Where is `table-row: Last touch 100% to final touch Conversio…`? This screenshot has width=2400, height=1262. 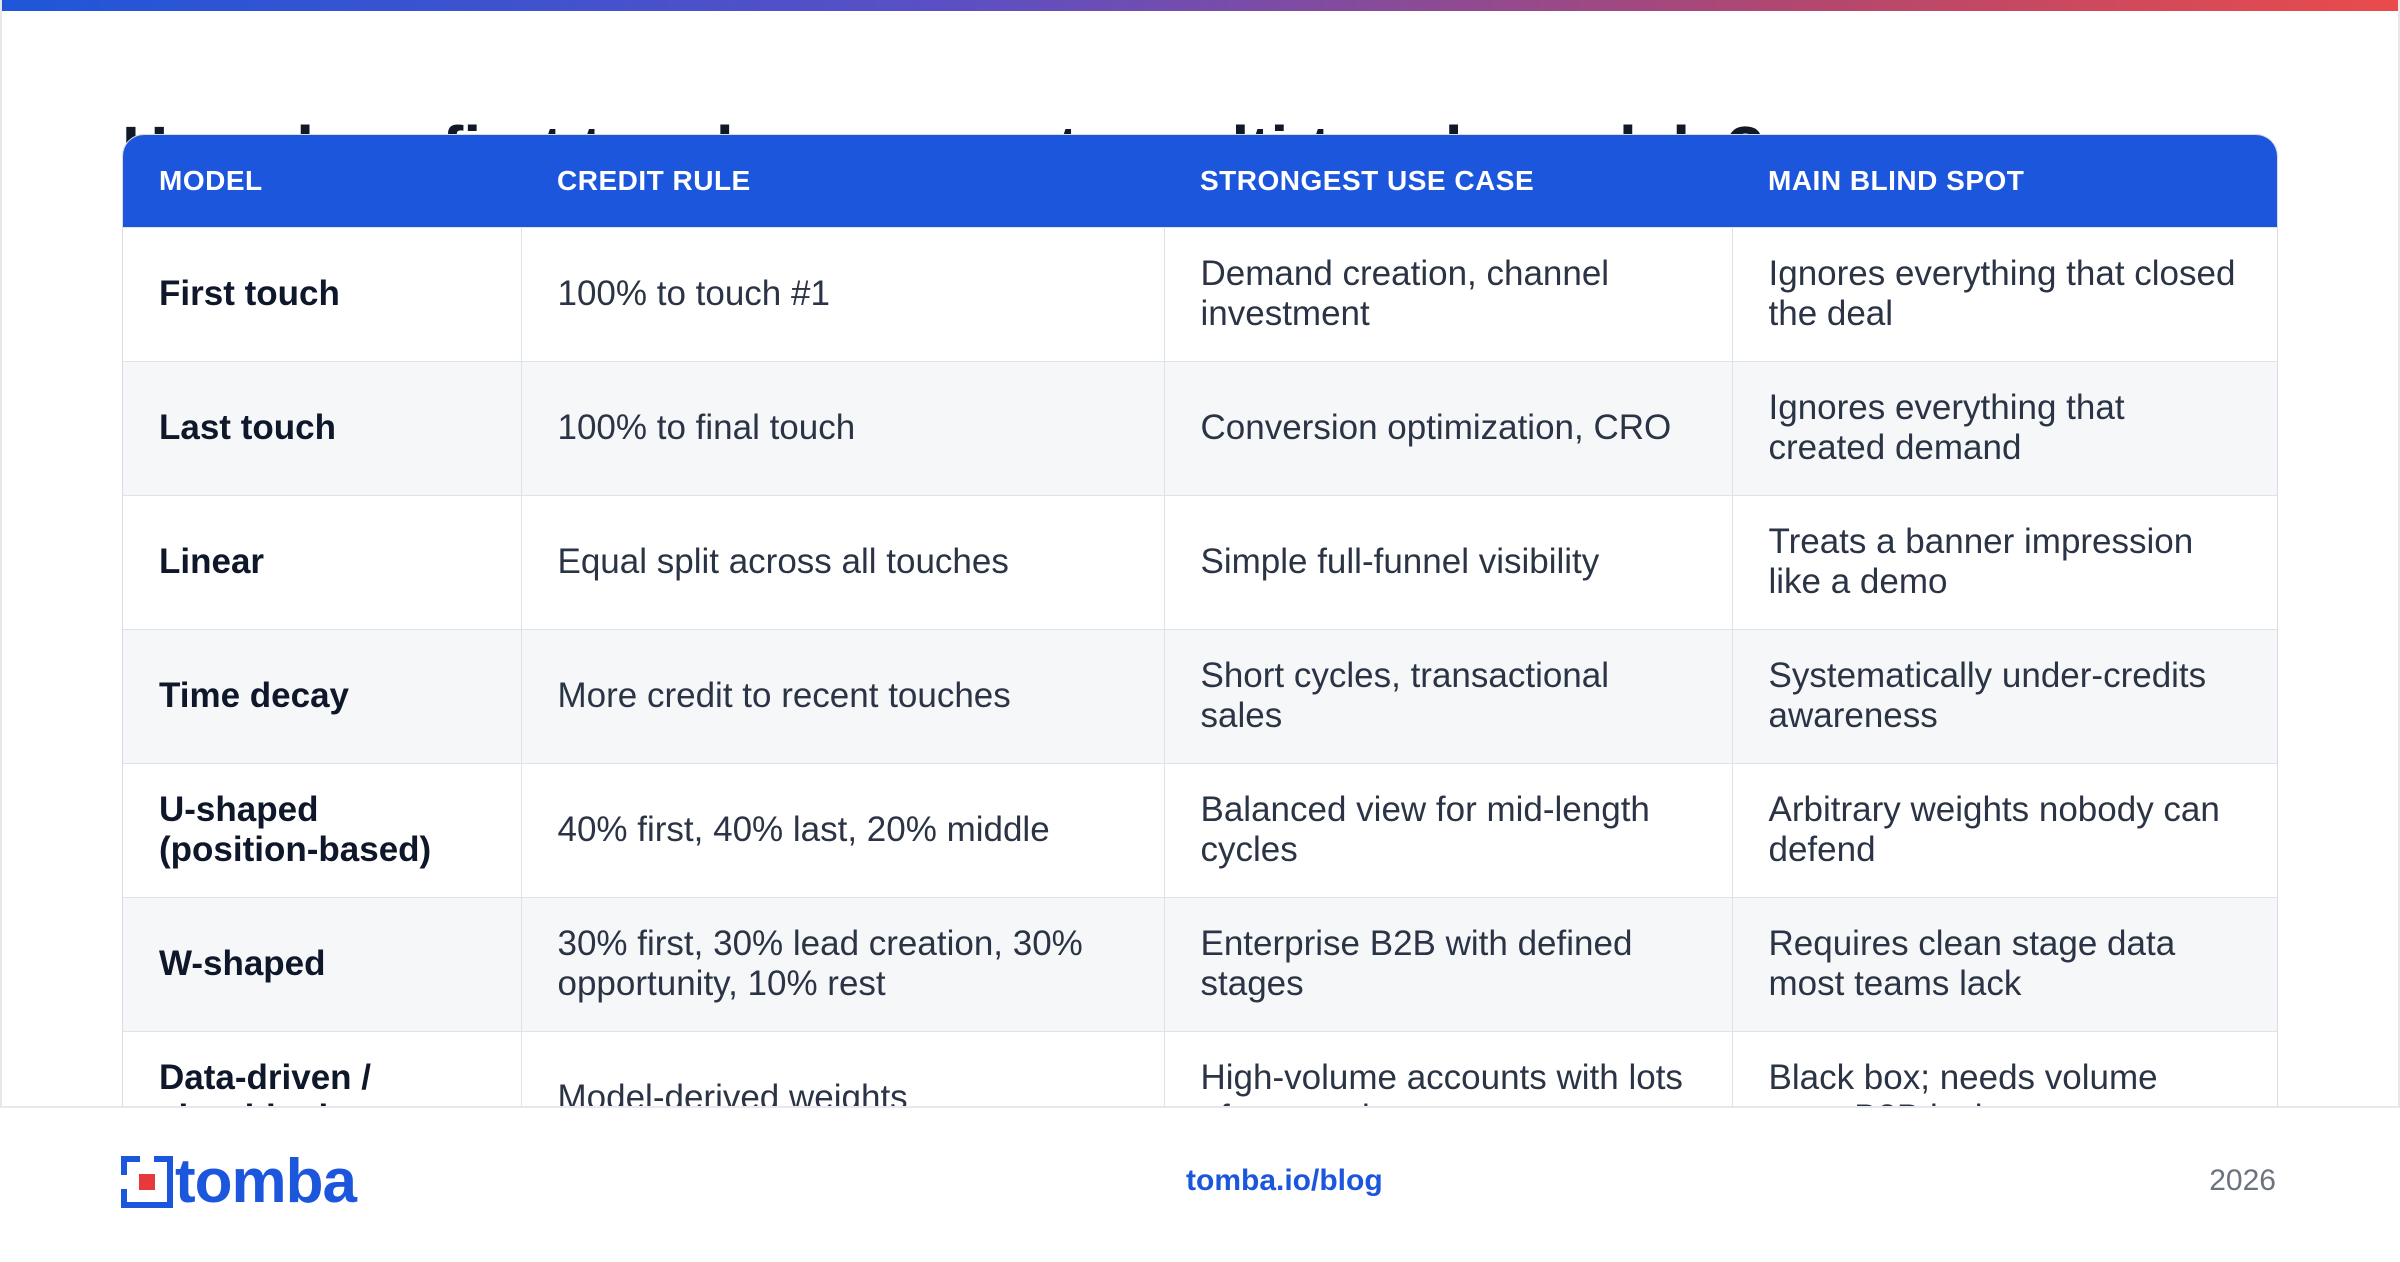 table-row: Last touch 100% to final touch Conversio… is located at coordinates (1200, 427).